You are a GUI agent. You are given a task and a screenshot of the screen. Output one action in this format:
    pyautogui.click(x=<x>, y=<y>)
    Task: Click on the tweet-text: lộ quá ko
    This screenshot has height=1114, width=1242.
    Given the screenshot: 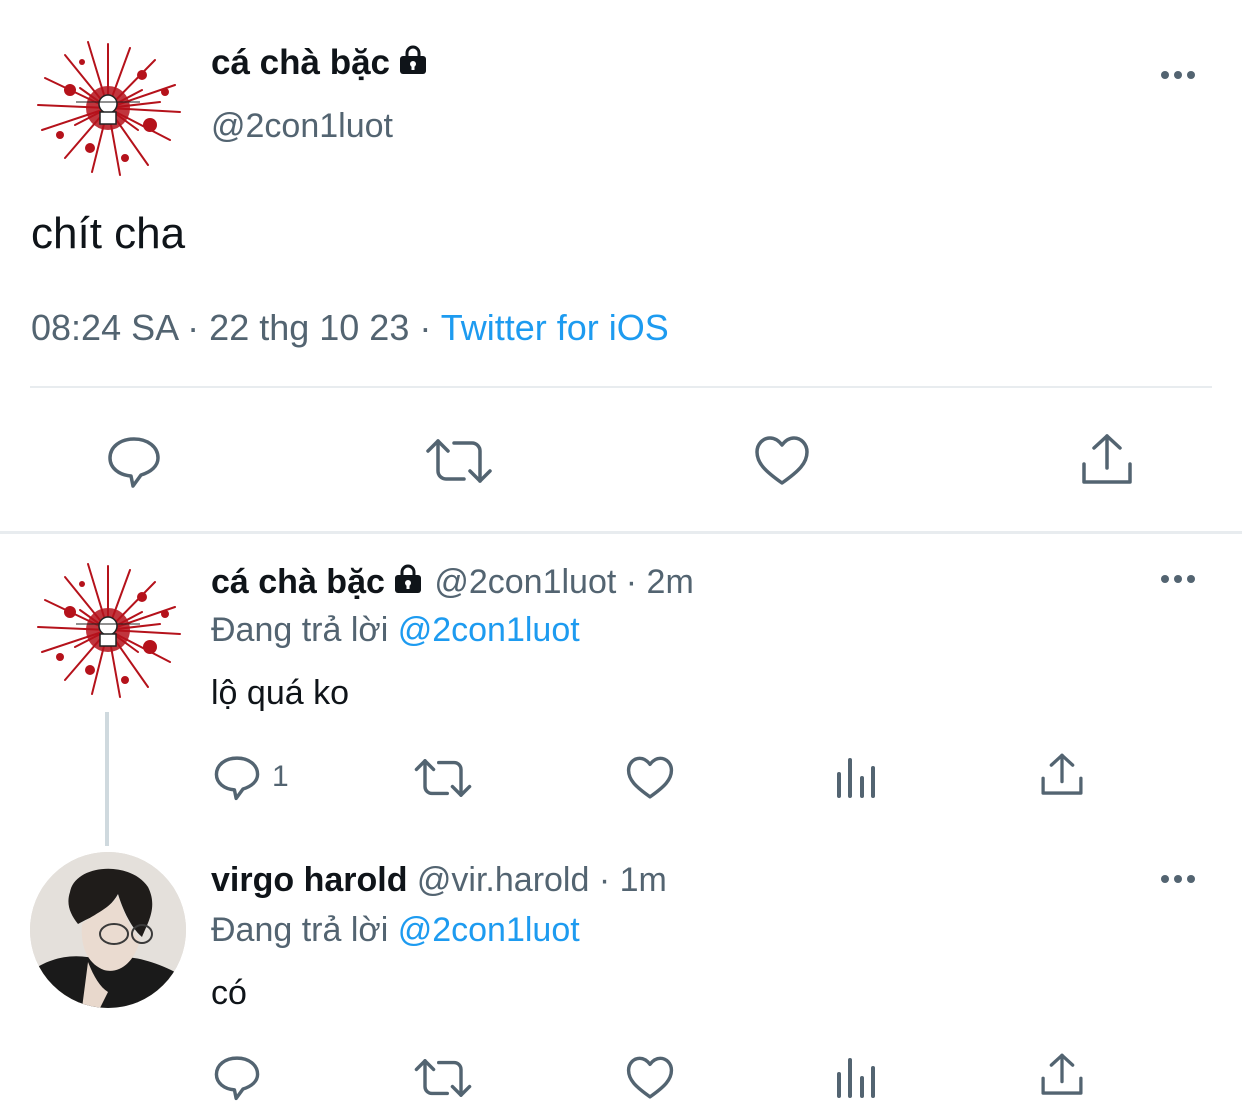 What is the action you would take?
    pyautogui.click(x=280, y=693)
    